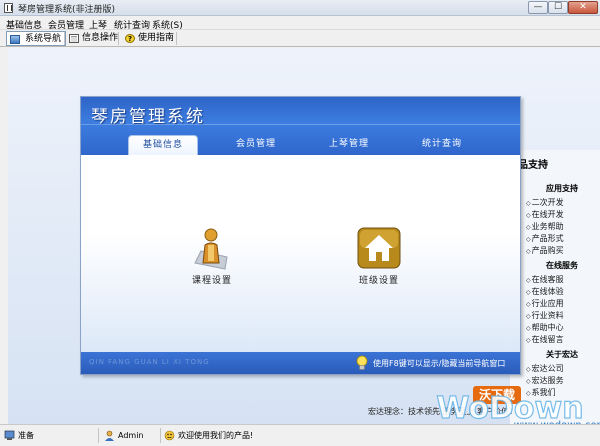  Describe the element at coordinates (211, 281) in the screenshot. I see `course-settings-label: 课程设置` at that location.